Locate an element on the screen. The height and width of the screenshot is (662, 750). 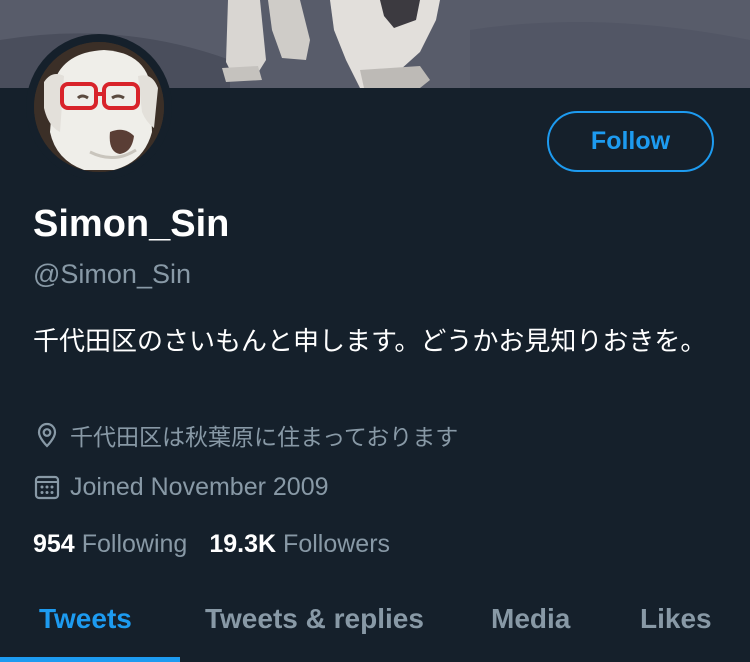
joined-text: Joined November 2009 is located at coordinates (199, 486).